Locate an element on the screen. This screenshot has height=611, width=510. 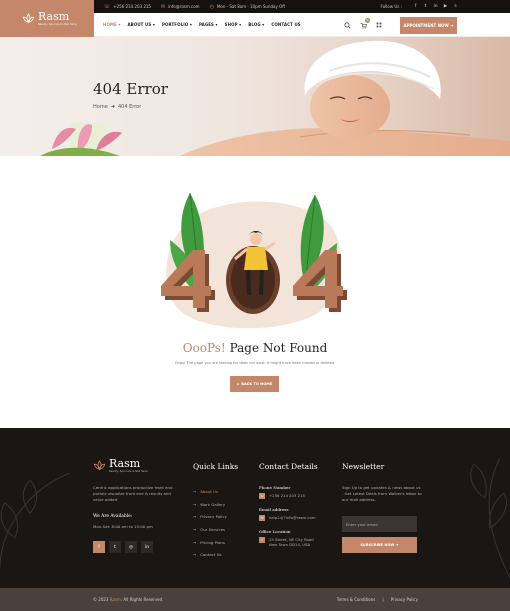
back-to-home-button: ⌂ BACK TO HOME is located at coordinates (254, 384).